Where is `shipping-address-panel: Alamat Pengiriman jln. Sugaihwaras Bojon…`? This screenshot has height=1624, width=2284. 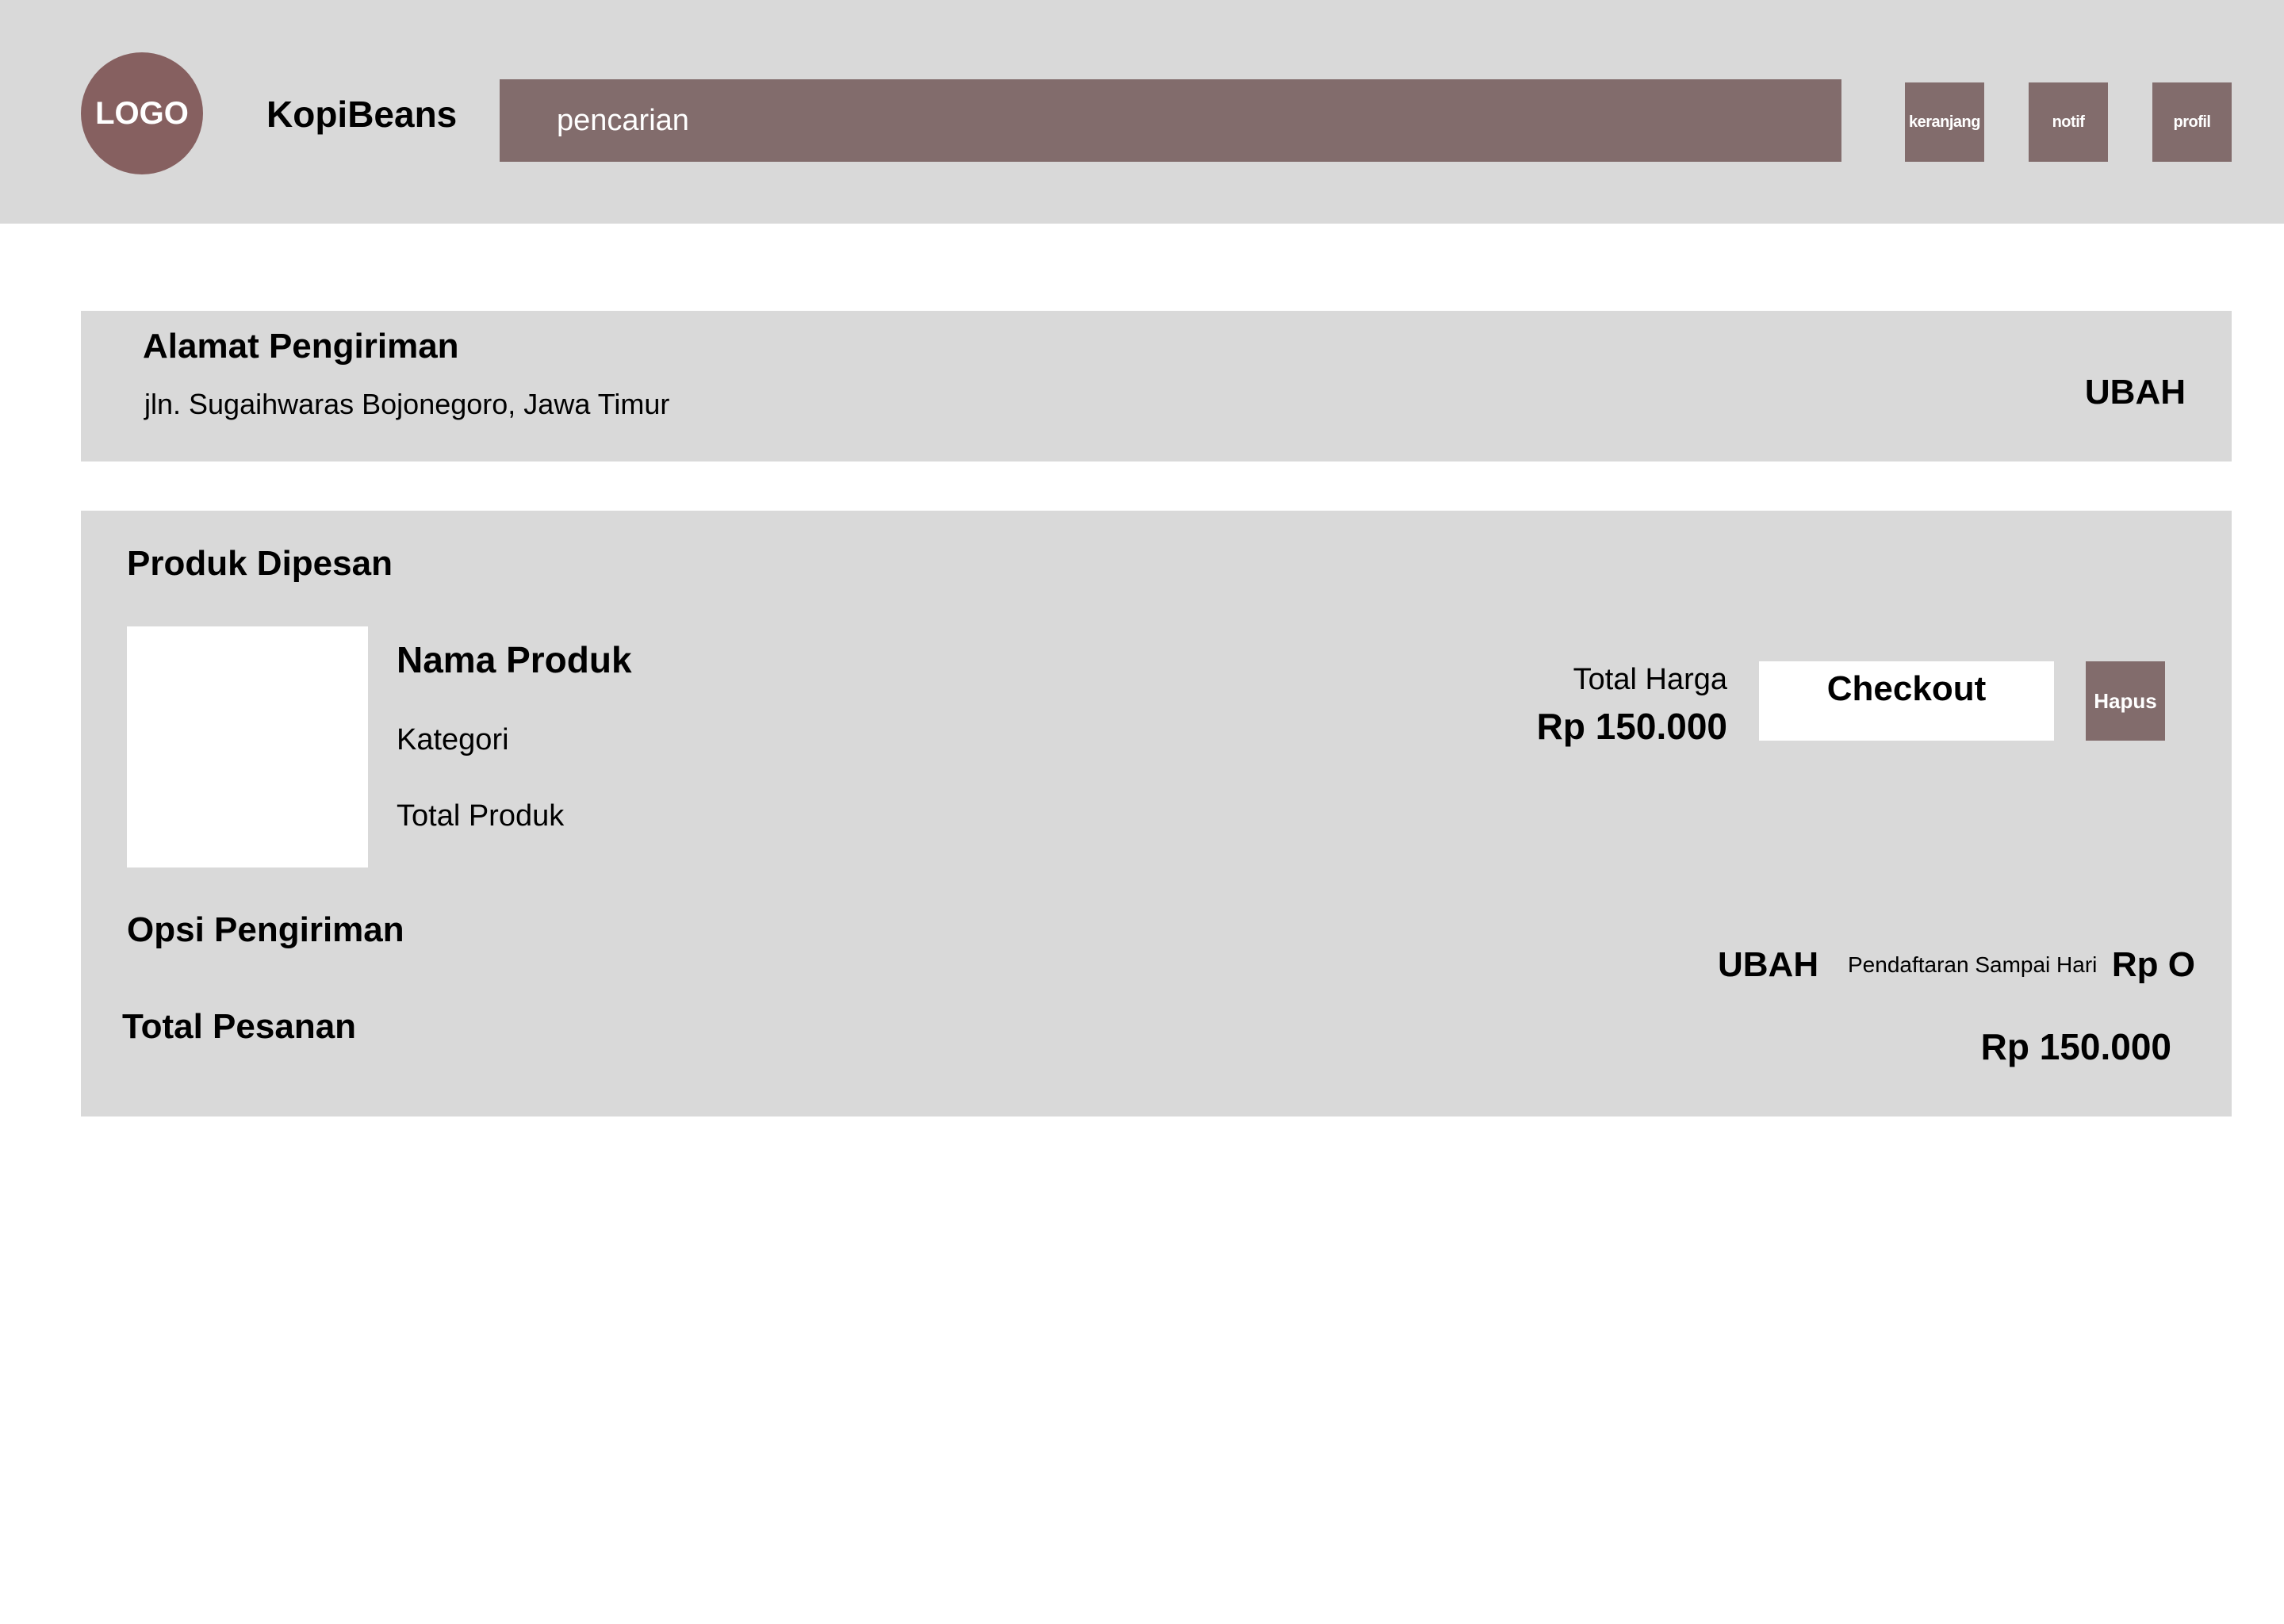 shipping-address-panel: Alamat Pengiriman jln. Sugaihwaras Bojon… is located at coordinates (1156, 386).